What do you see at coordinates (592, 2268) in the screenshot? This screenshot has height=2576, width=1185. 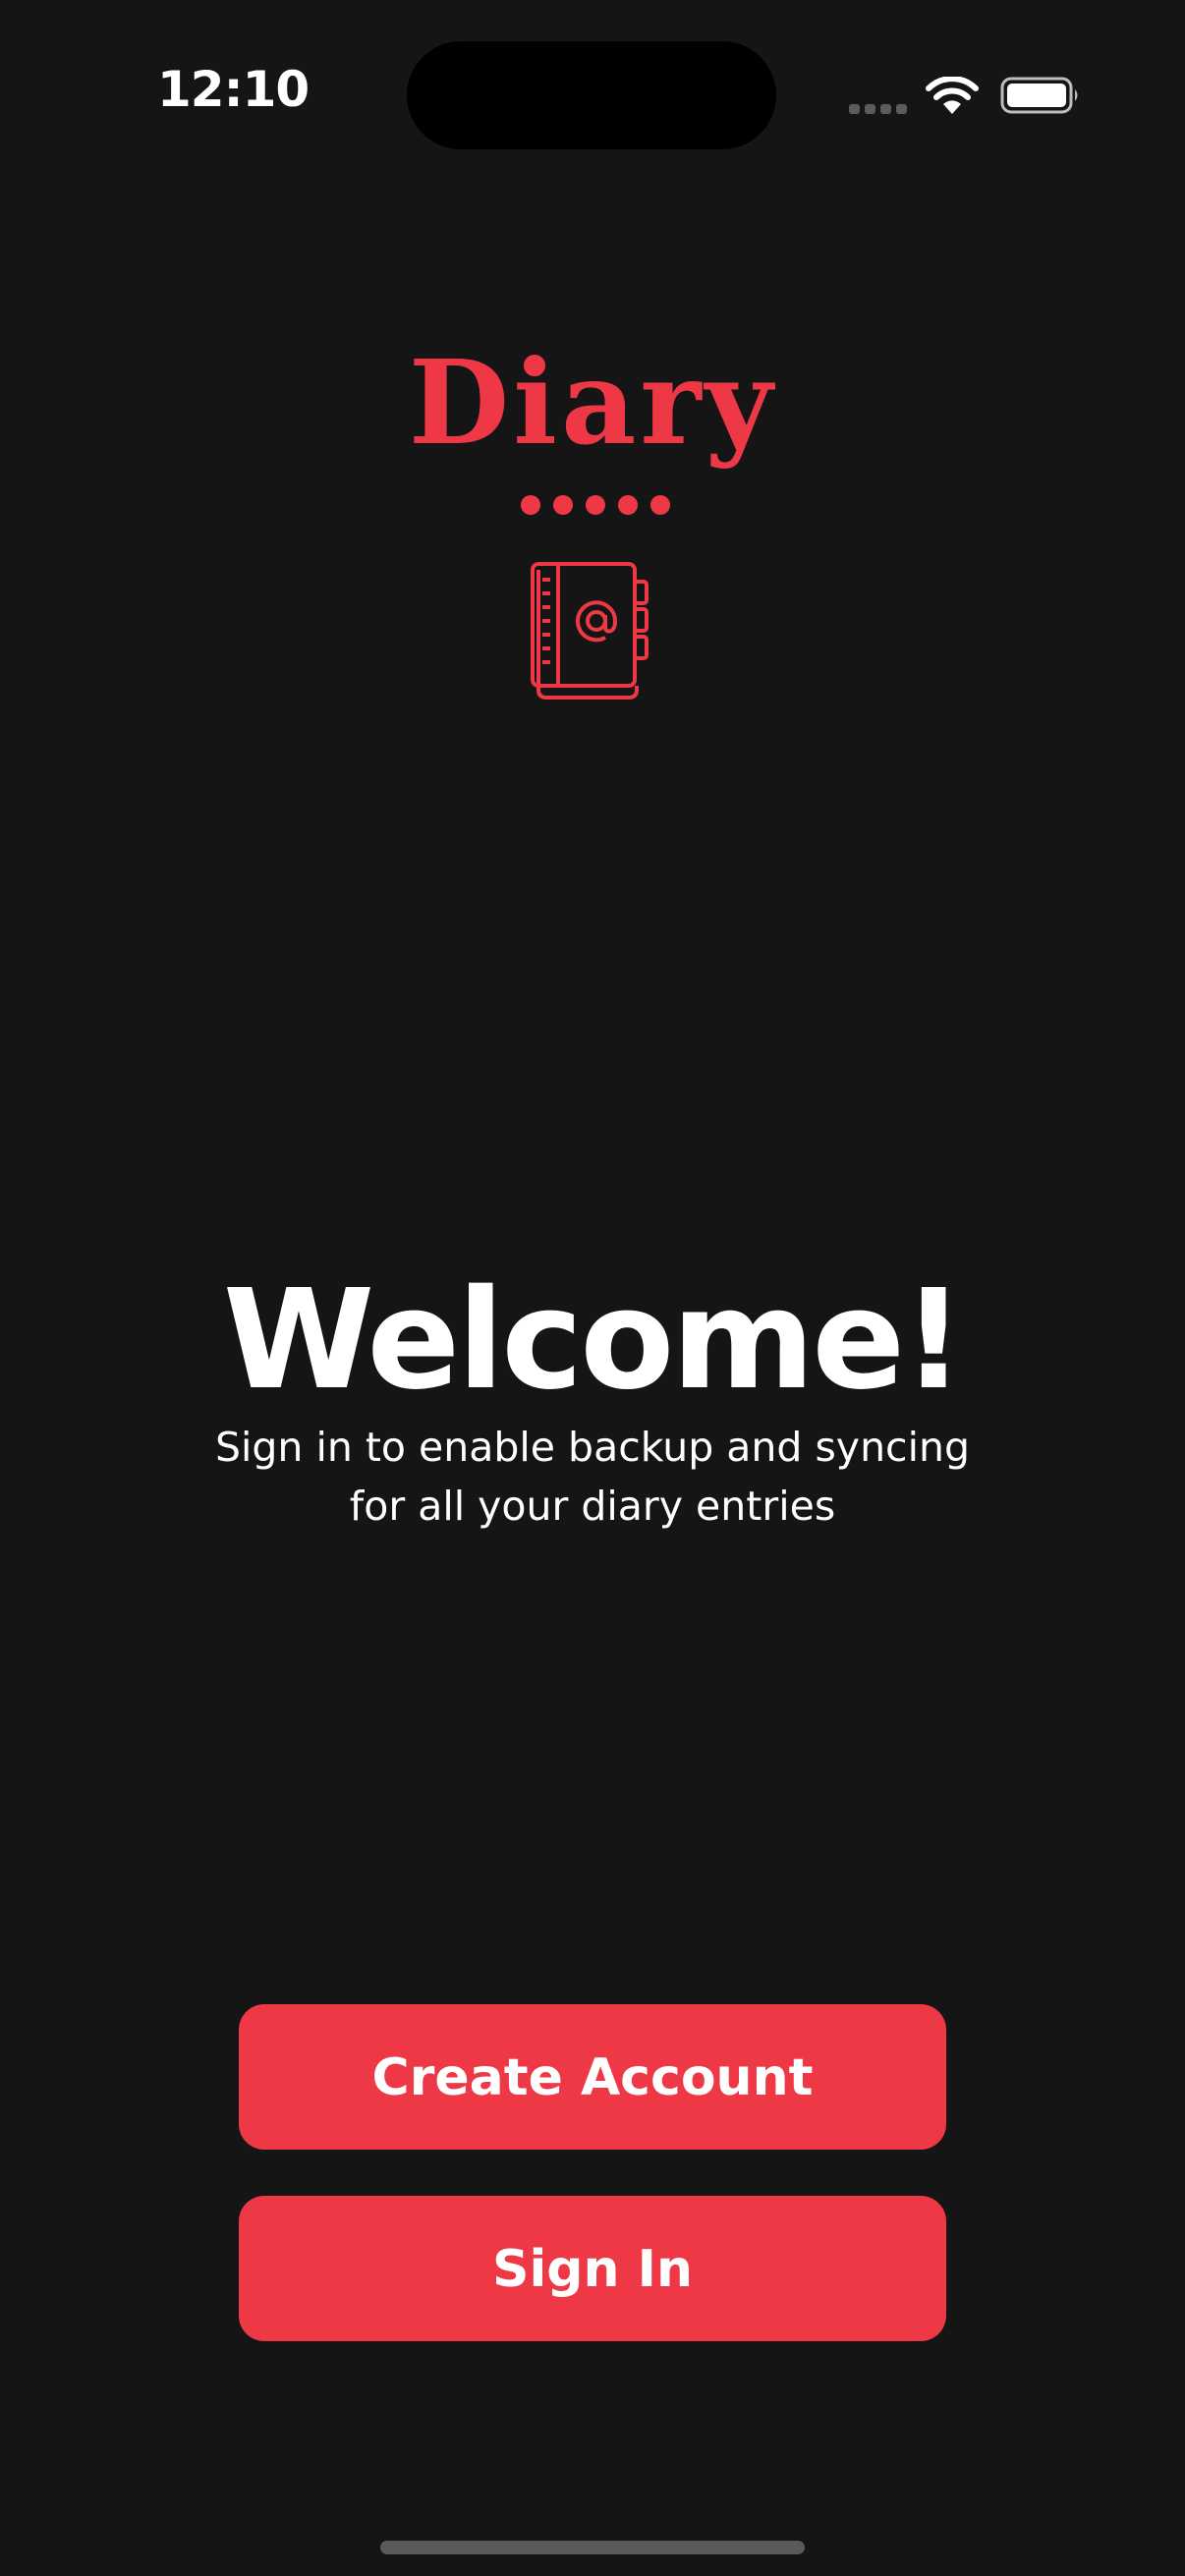 I see `sign-in-button: Sign In` at bounding box center [592, 2268].